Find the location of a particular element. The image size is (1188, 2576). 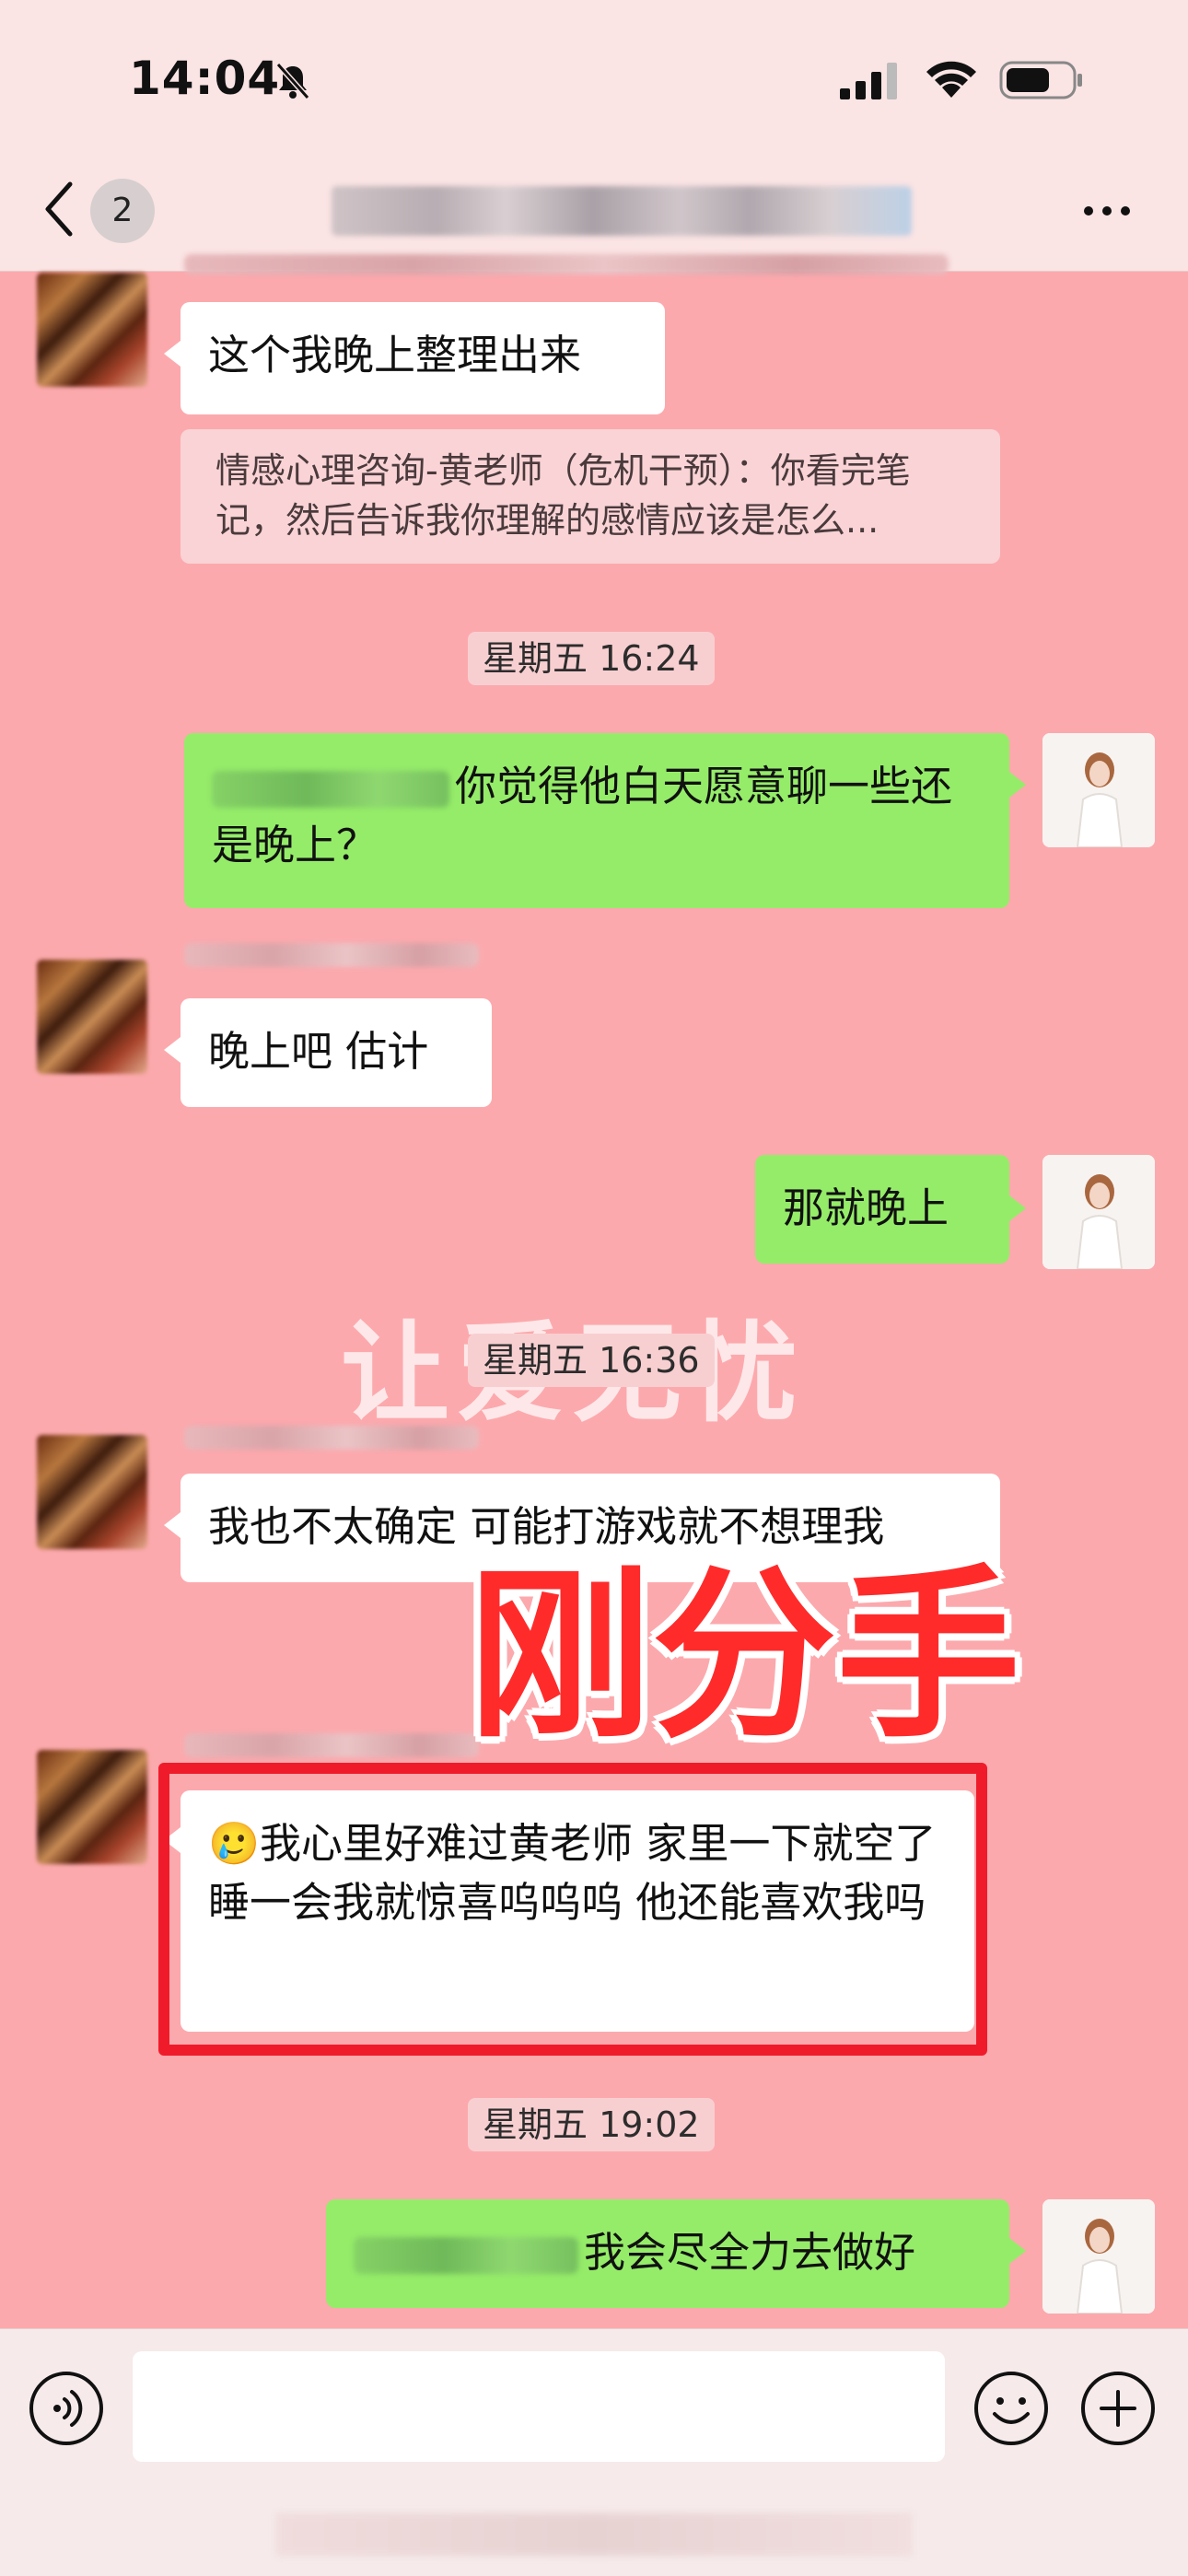

more-icon is located at coordinates (1107, 211).